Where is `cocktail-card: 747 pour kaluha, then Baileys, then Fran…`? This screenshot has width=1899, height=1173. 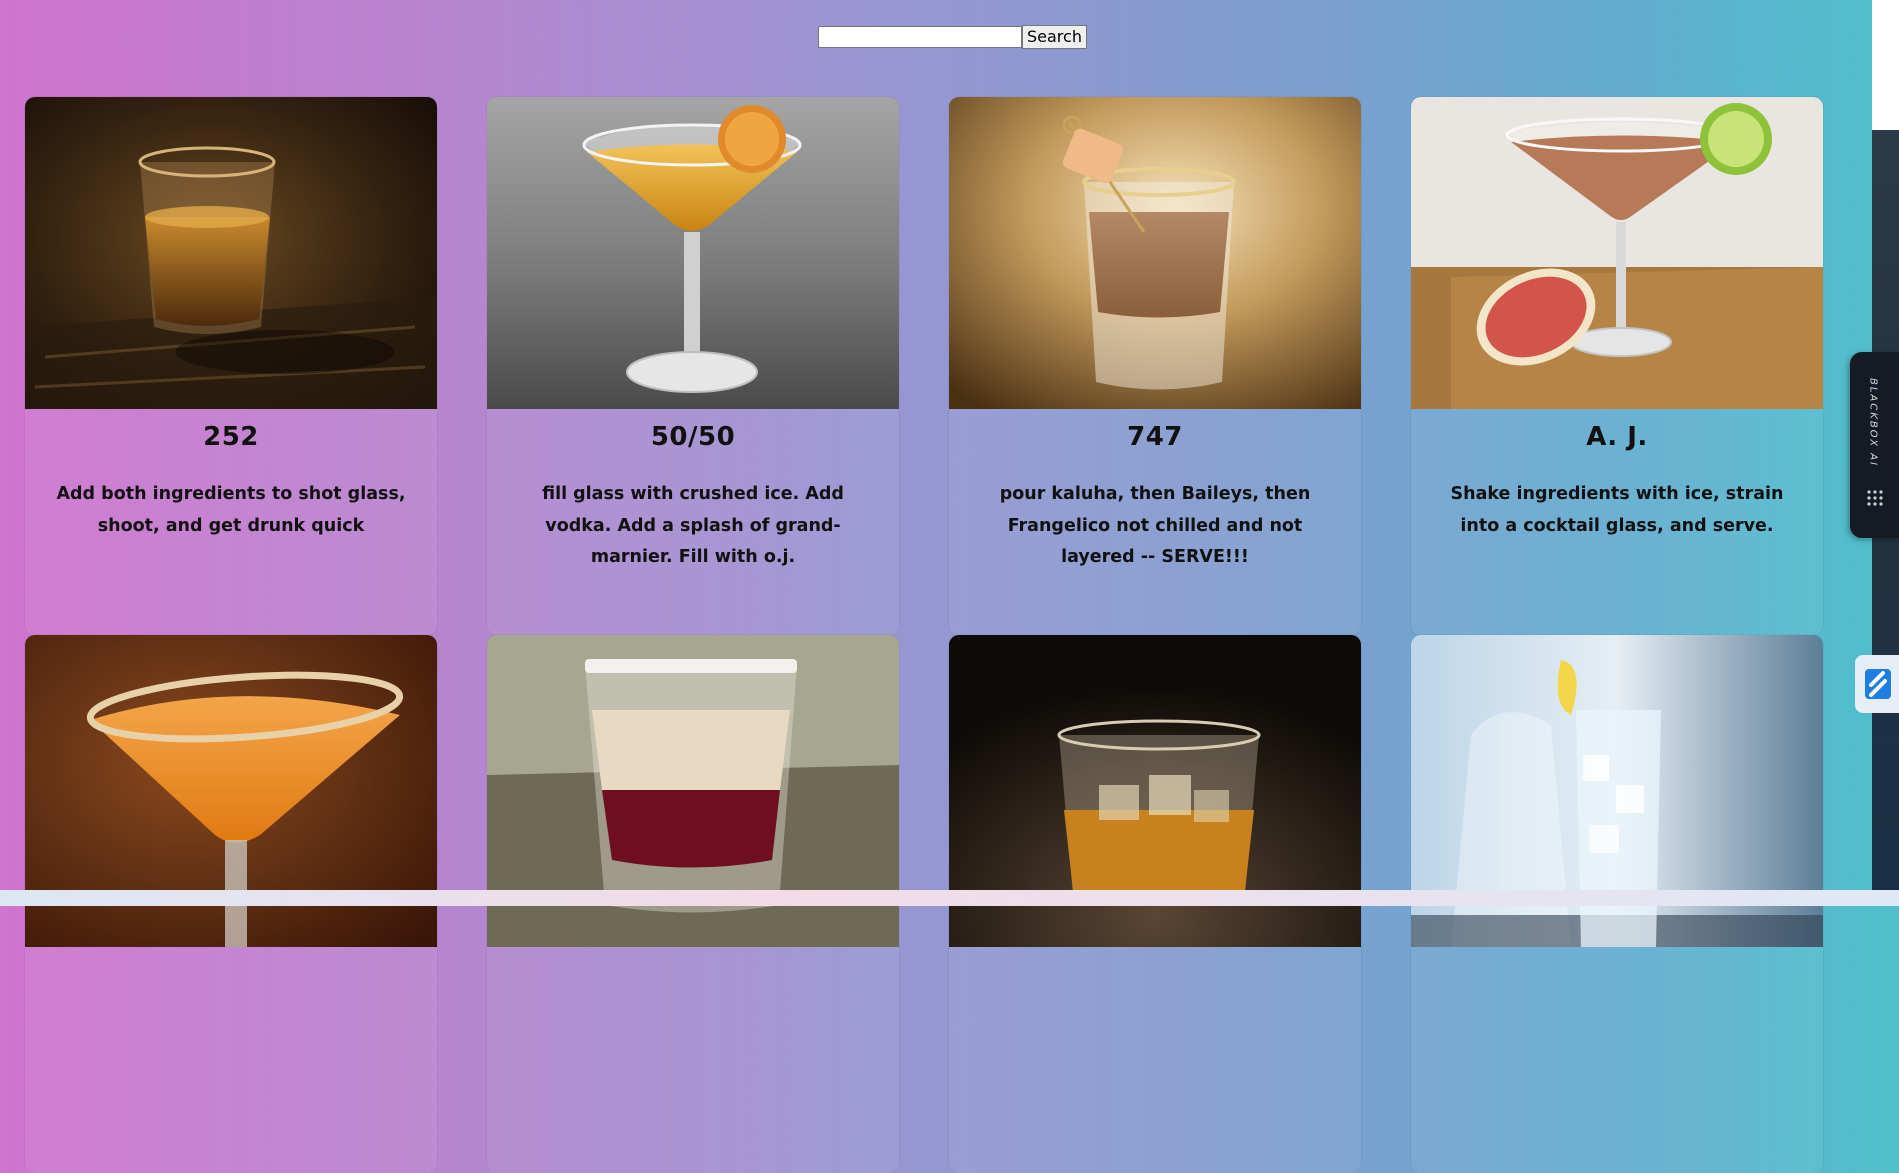 cocktail-card: 747 pour kaluha, then Baileys, then Fran… is located at coordinates (1155, 366).